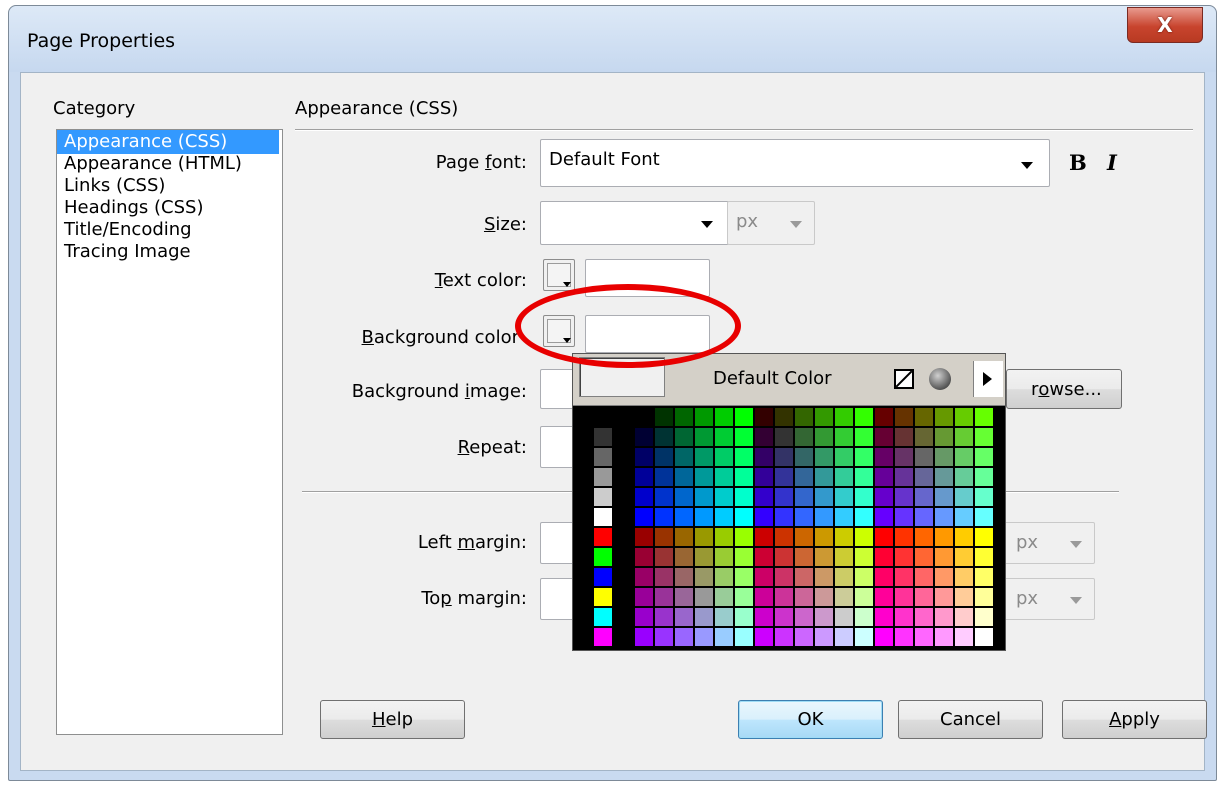  What do you see at coordinates (1165, 25) in the screenshot?
I see `close-button: X` at bounding box center [1165, 25].